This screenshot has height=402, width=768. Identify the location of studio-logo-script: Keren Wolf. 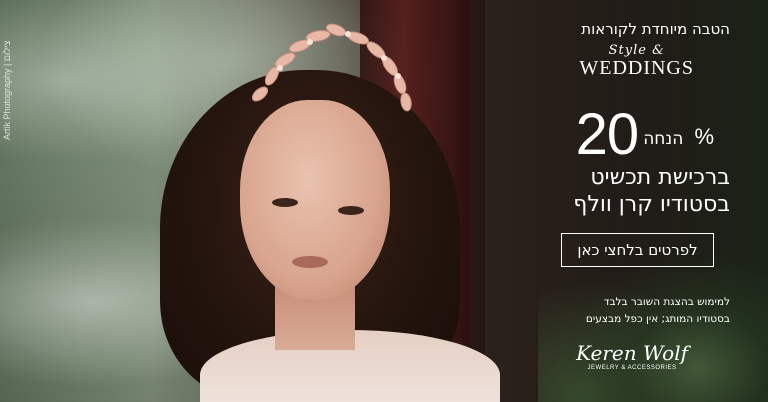
(632, 353).